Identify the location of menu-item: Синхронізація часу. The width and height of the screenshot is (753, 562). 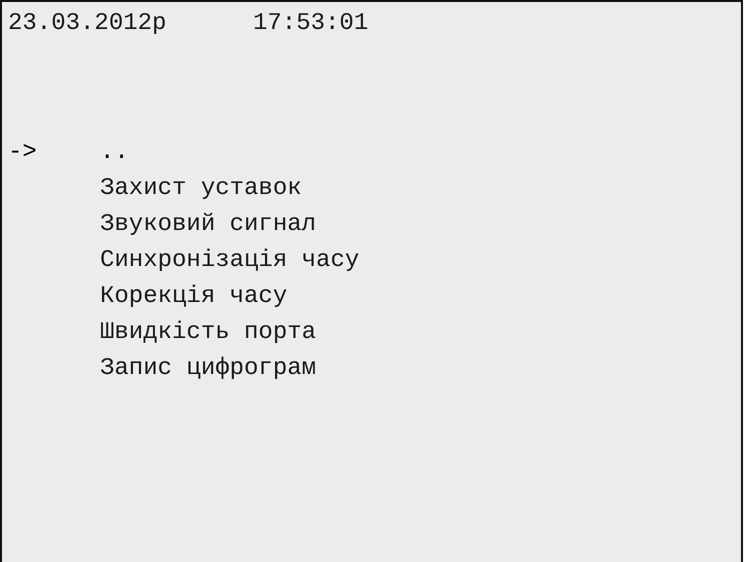
(230, 260).